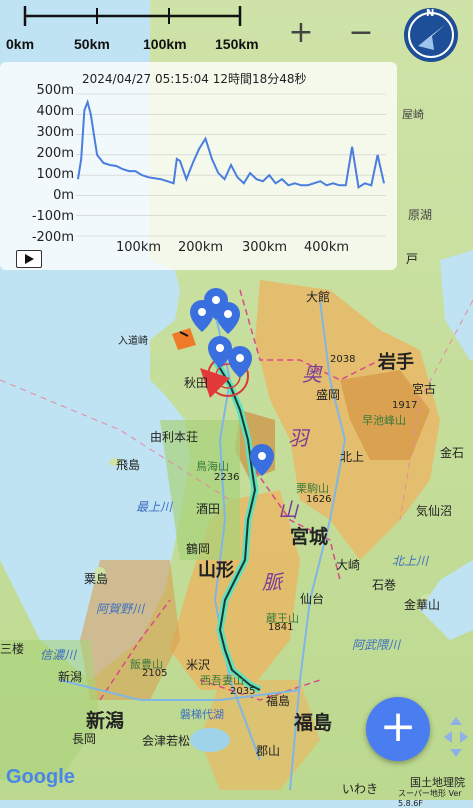 The height and width of the screenshot is (808, 473). What do you see at coordinates (194, 79) in the screenshot?
I see `chart-timestamp: 2024/04/27 05:15:04 12時間18分48秒` at bounding box center [194, 79].